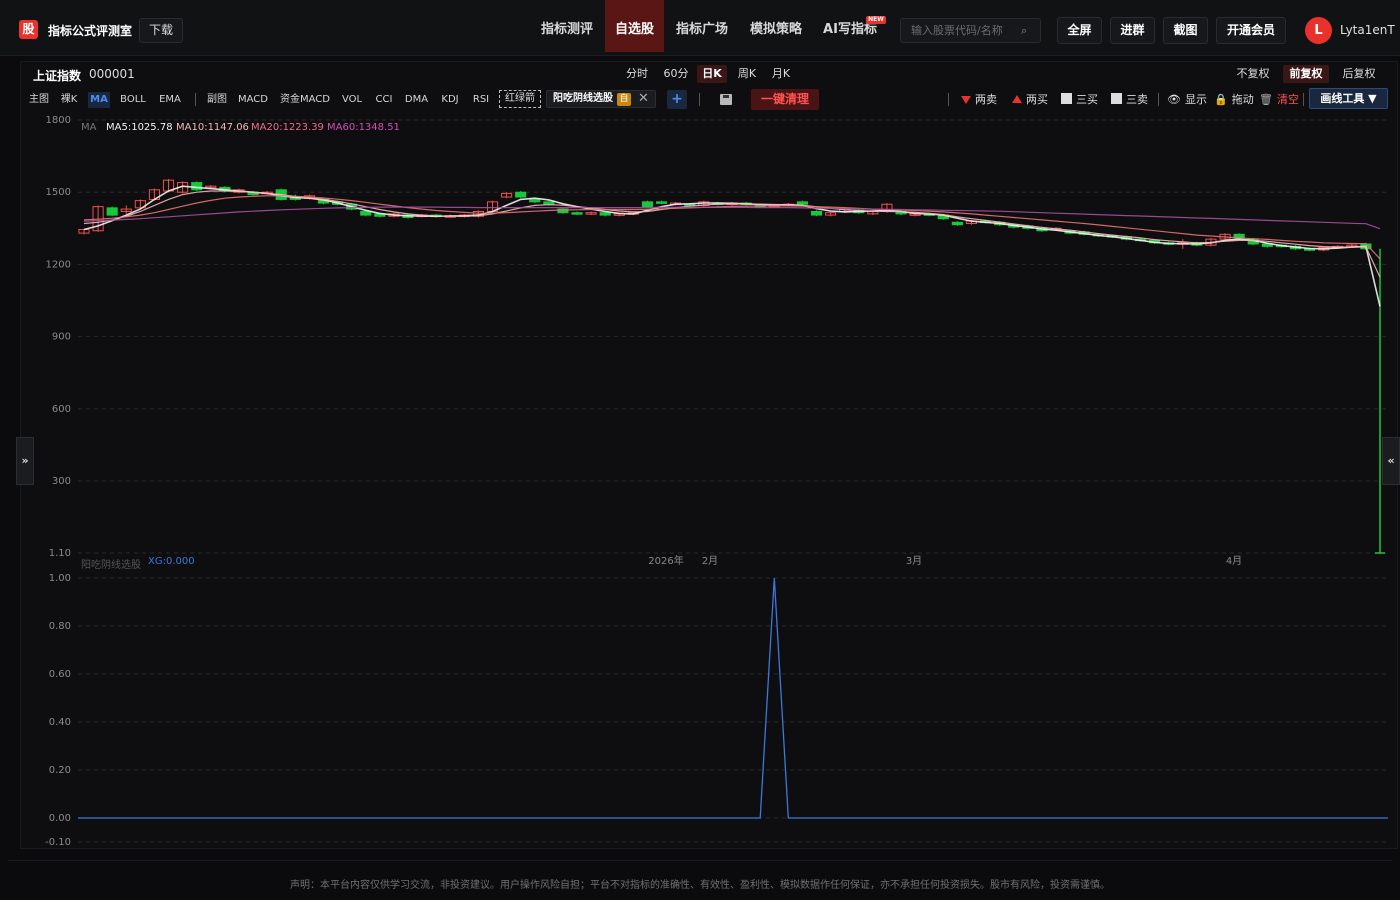 The image size is (1400, 900). Describe the element at coordinates (665, 560) in the screenshot. I see `x-axis-label: 2026年` at that location.